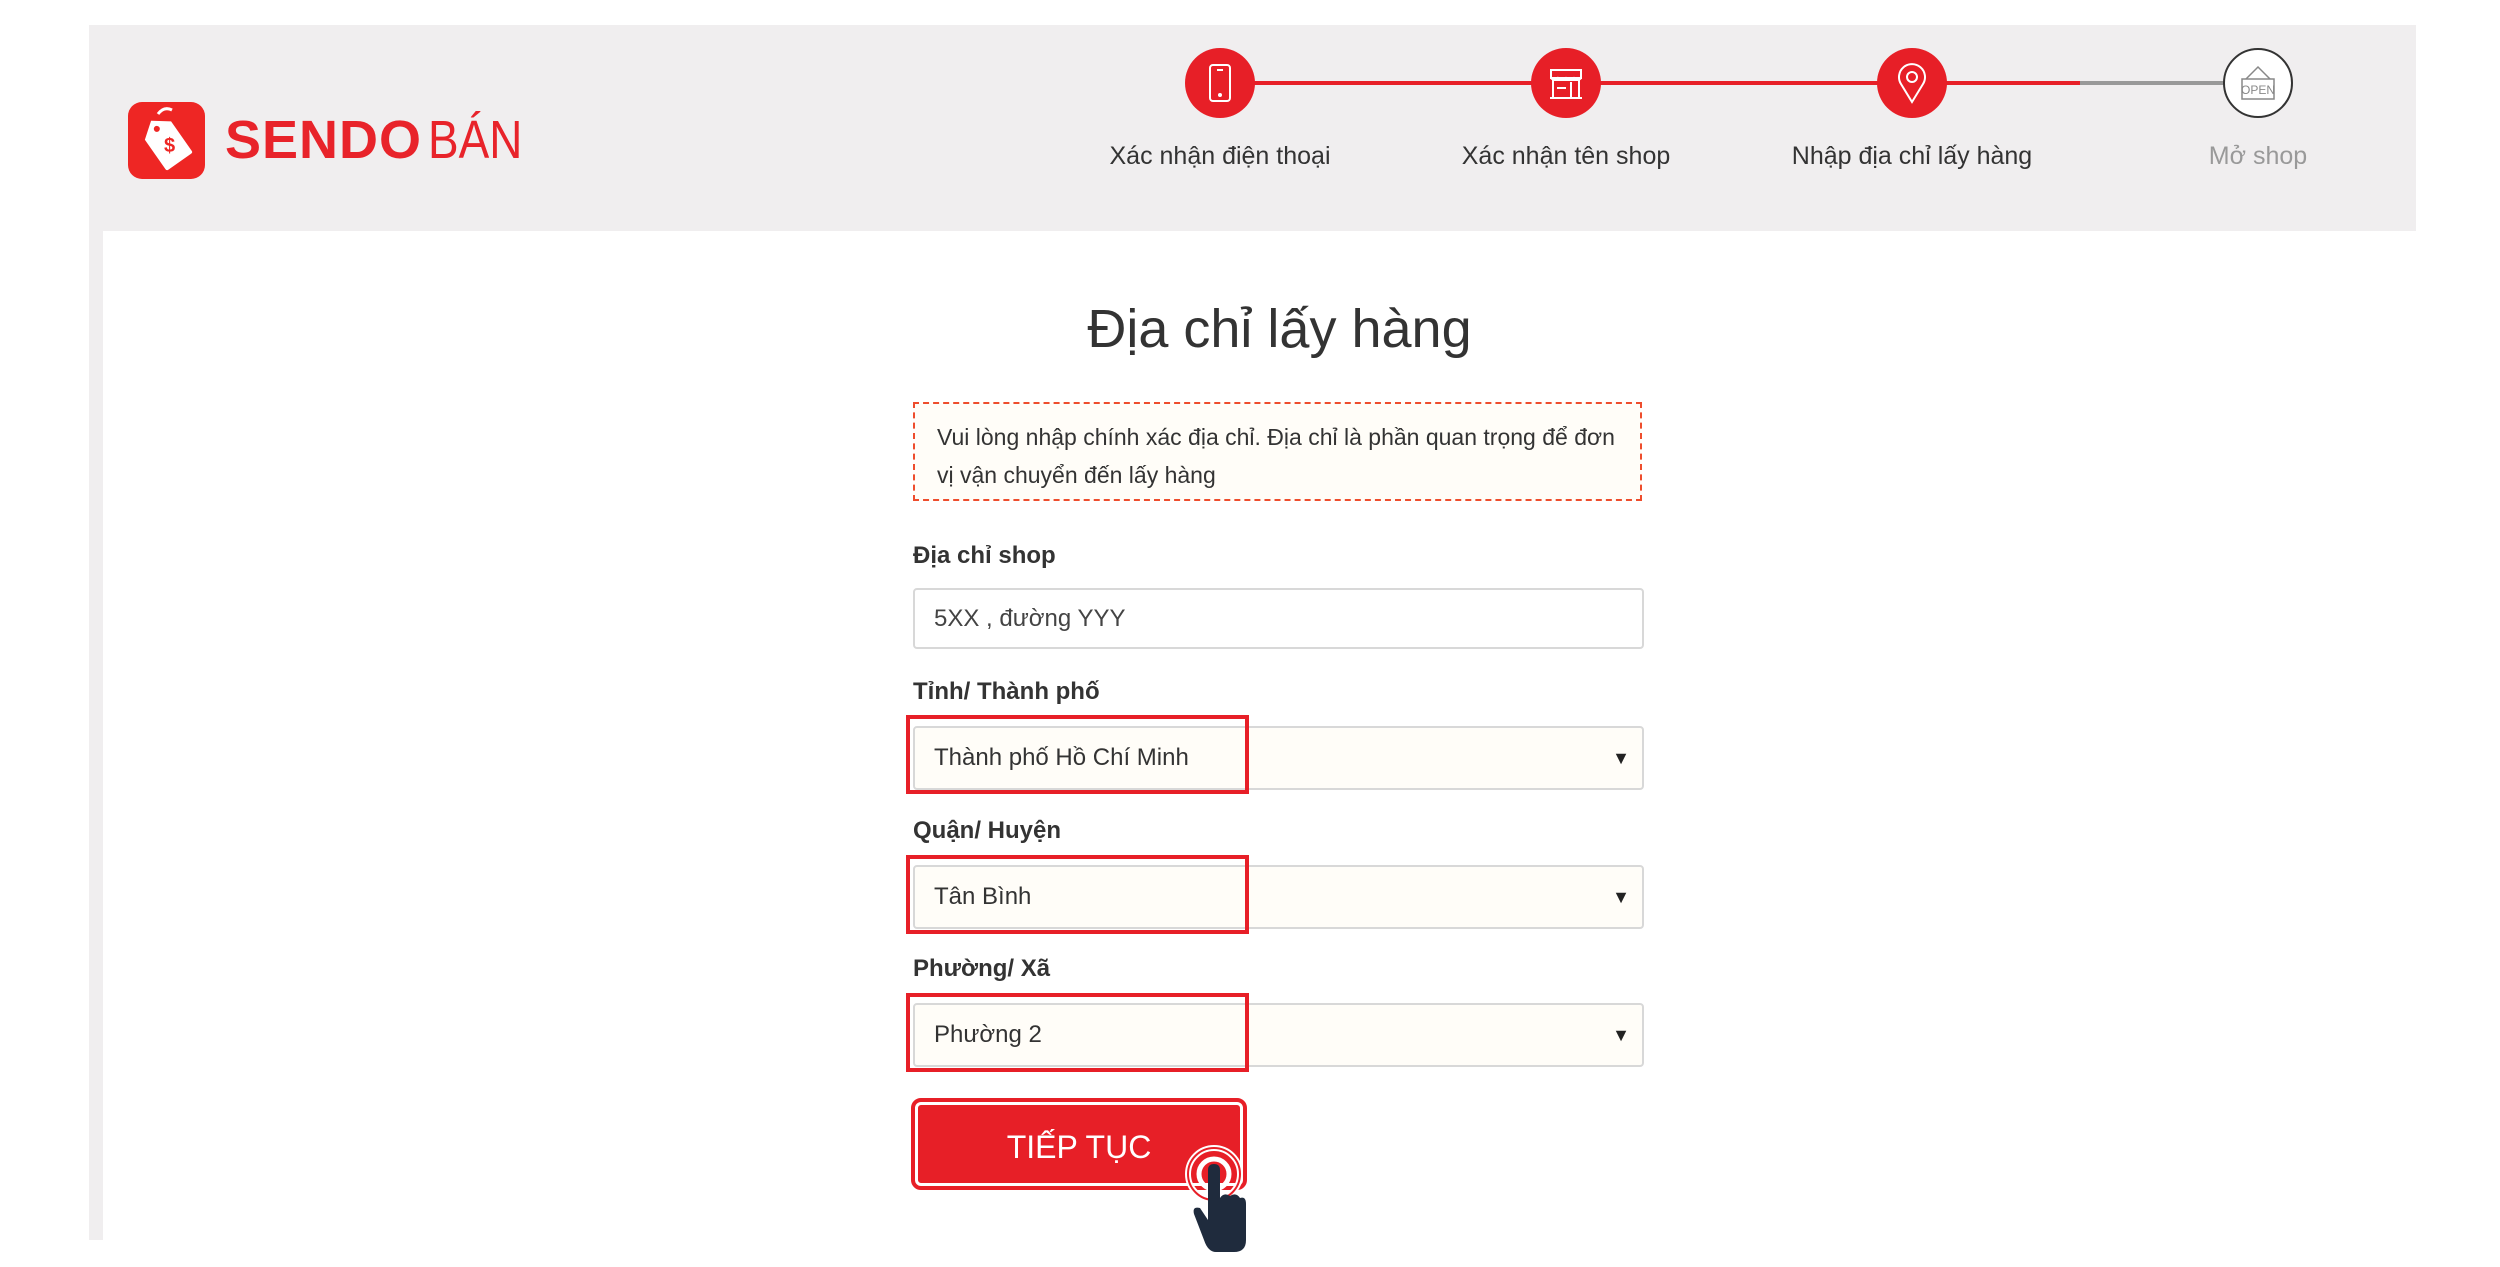 The height and width of the screenshot is (1267, 2500). Describe the element at coordinates (1278, 618) in the screenshot. I see `shop-address-input: 5XX , đường YYY` at that location.